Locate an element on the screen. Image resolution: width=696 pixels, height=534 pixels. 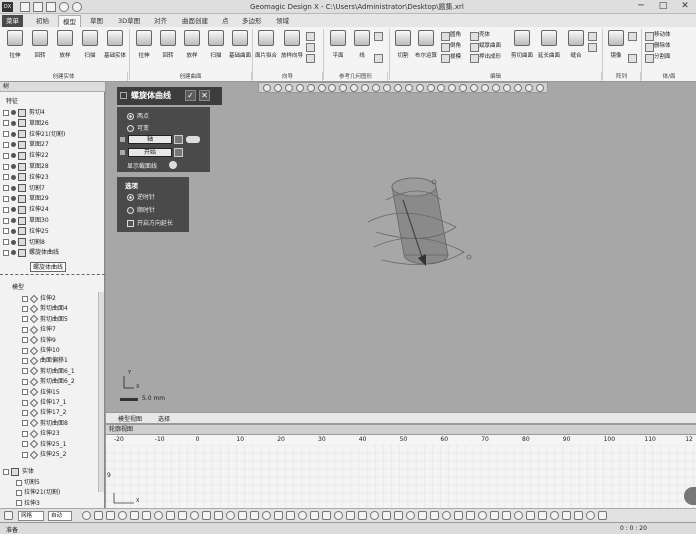
axis-direction-toggle is located at coordinates (193, 139).